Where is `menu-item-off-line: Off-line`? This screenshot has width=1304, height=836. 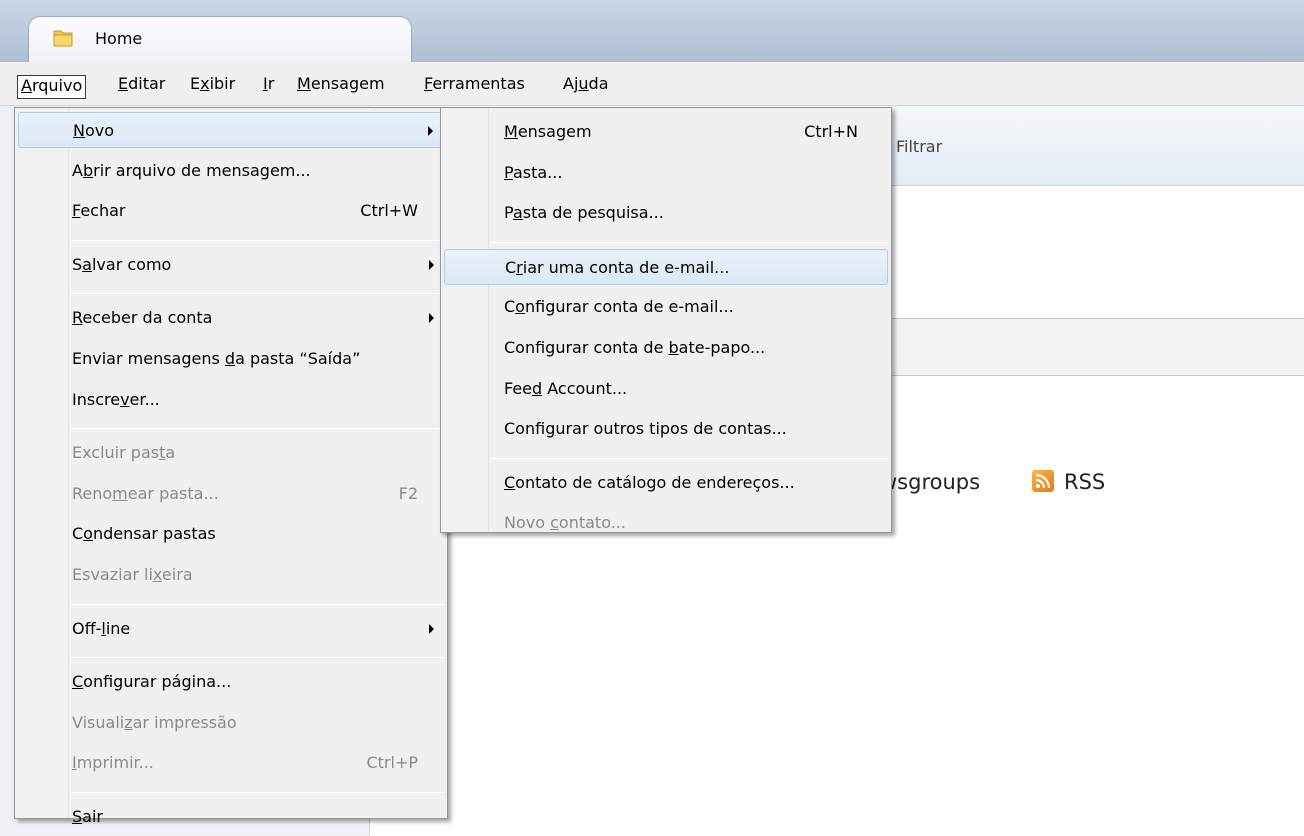
menu-item-off-line: Off-line is located at coordinates (231, 629).